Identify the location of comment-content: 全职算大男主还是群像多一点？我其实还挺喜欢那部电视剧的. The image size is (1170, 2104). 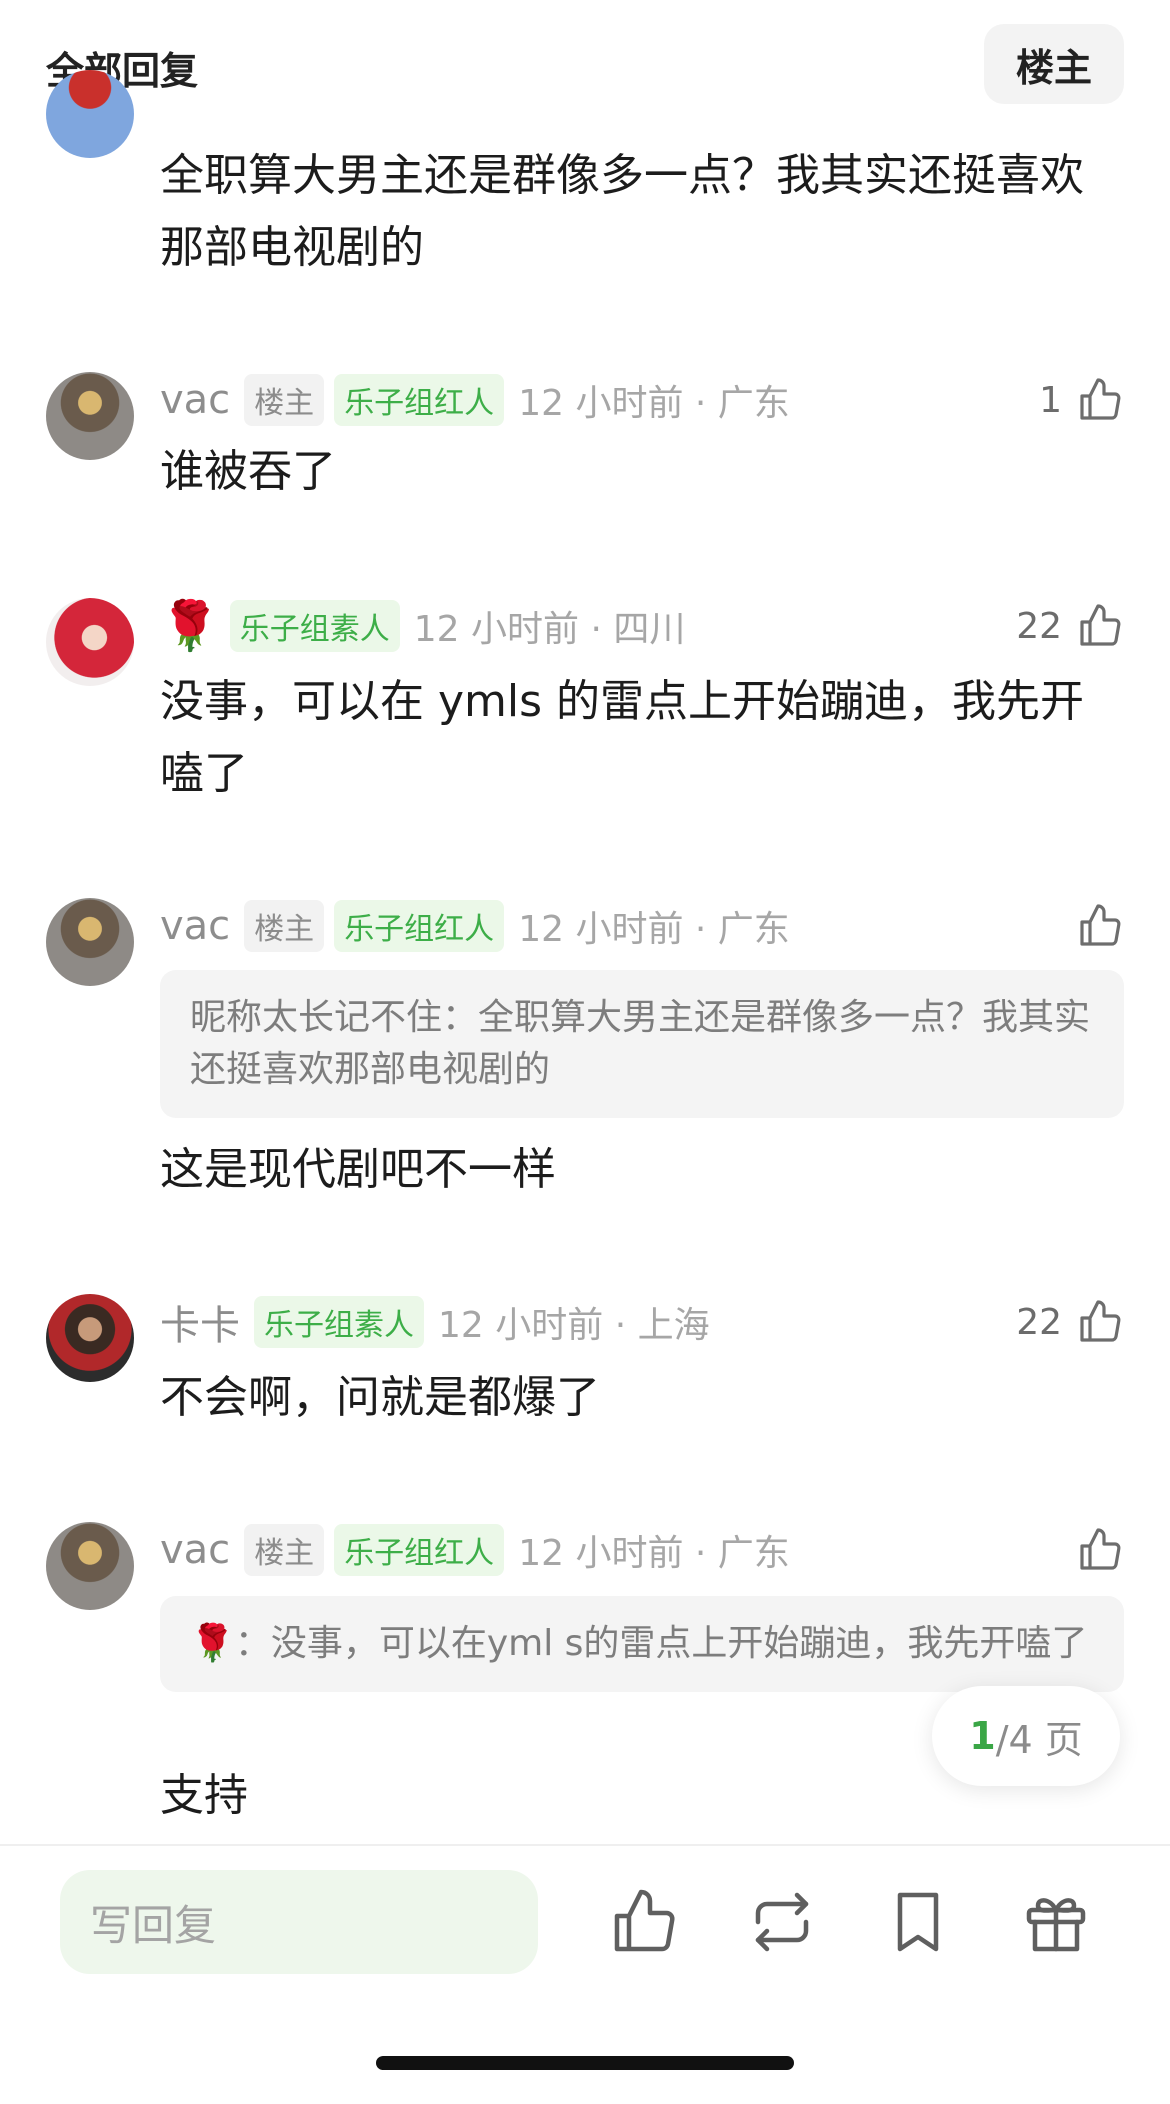
(622, 211).